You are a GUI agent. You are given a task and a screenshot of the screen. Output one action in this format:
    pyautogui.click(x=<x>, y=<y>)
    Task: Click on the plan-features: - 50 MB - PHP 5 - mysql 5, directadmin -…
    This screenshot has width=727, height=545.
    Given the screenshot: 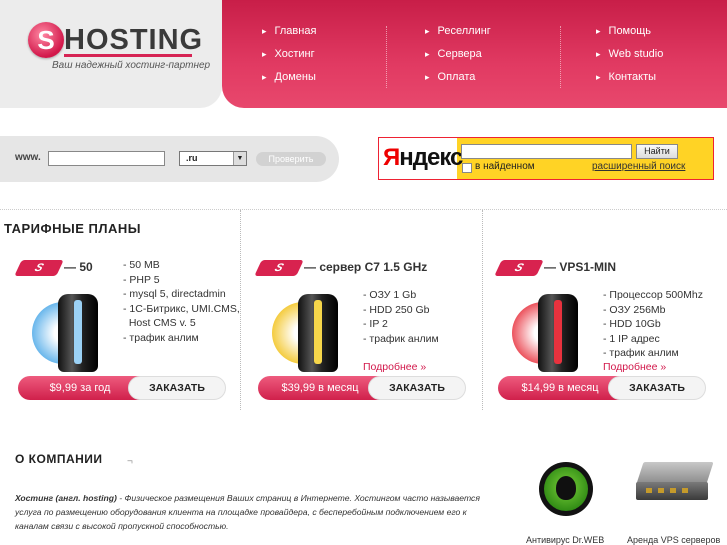 What is the action you would take?
    pyautogui.click(x=181, y=301)
    